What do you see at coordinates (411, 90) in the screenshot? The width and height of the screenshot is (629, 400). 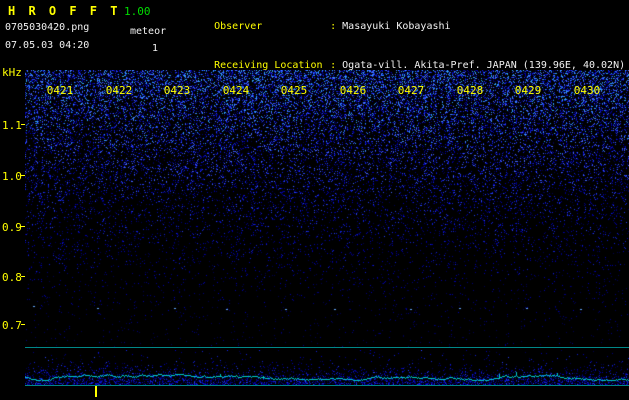 I see `time-tick-label: 0427` at bounding box center [411, 90].